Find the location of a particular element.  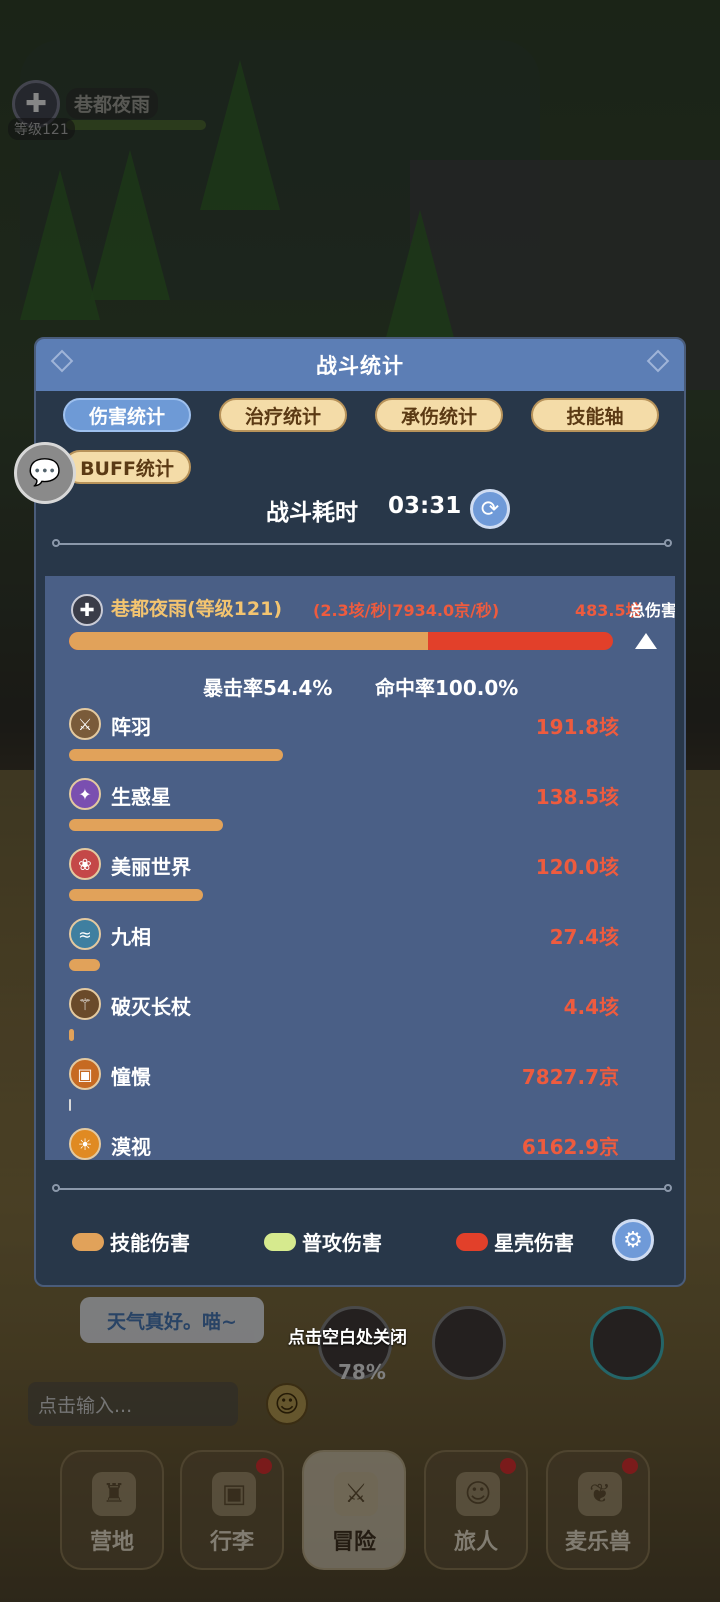

legend-skill-damage: 技能伤害 is located at coordinates (131, 1241).